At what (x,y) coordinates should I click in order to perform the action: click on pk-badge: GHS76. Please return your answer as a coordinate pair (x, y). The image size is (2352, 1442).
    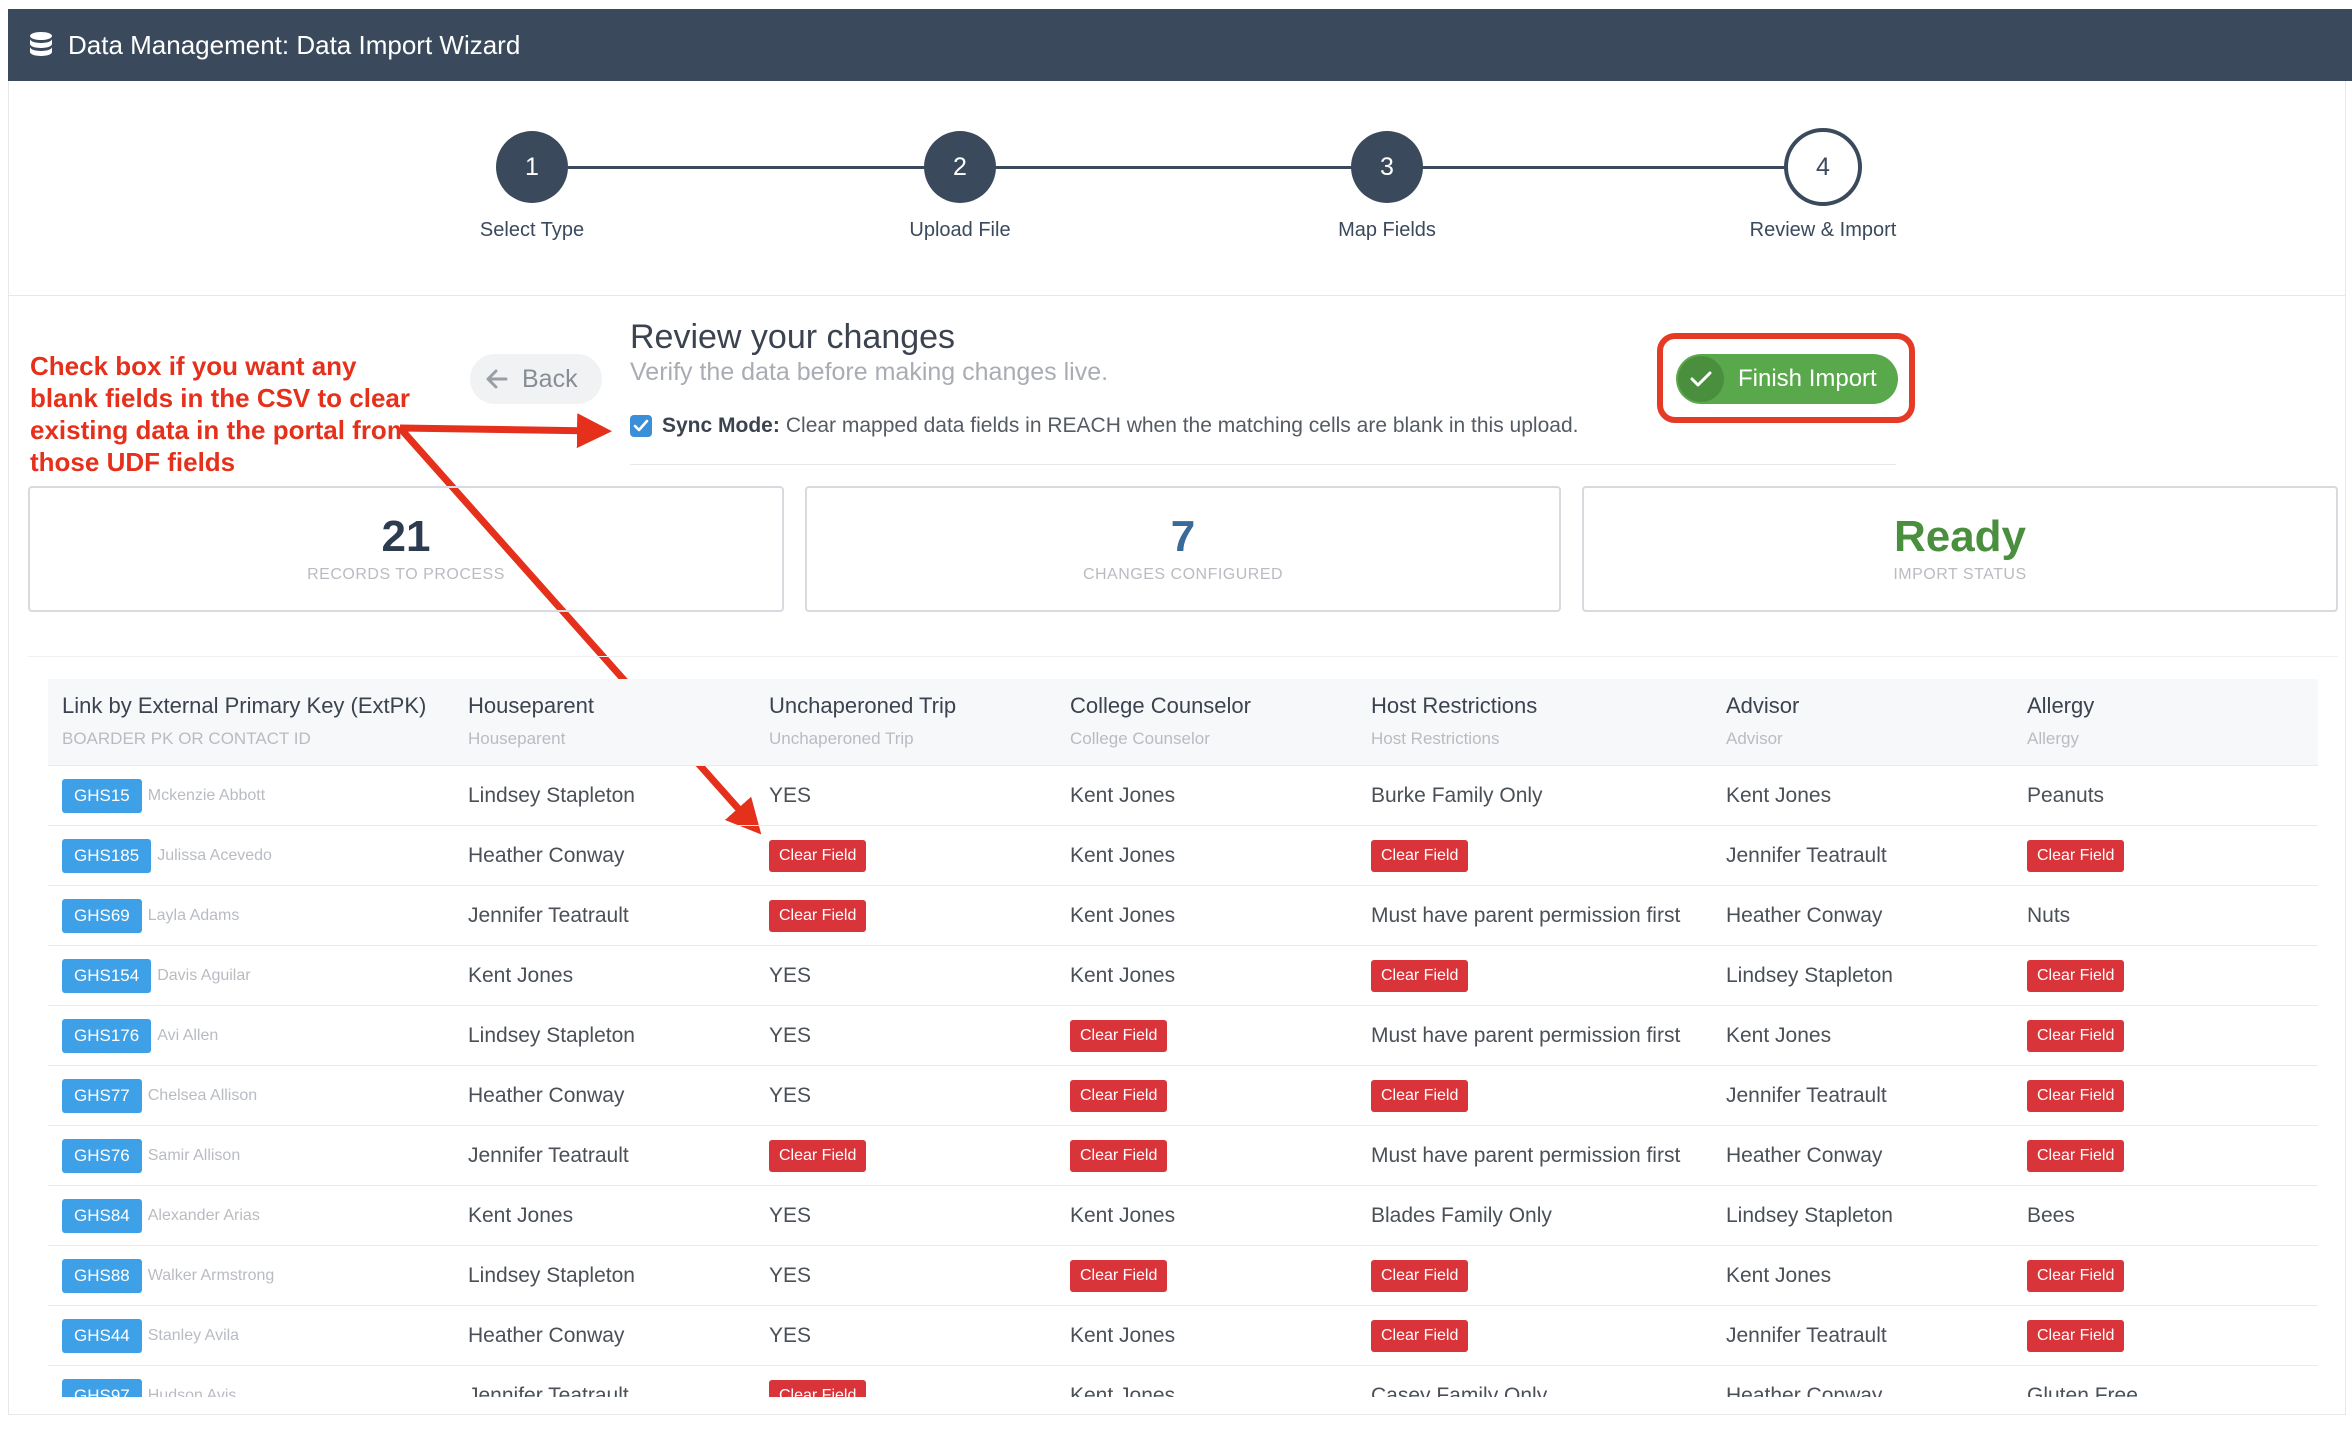
    Looking at the image, I should click on (102, 1156).